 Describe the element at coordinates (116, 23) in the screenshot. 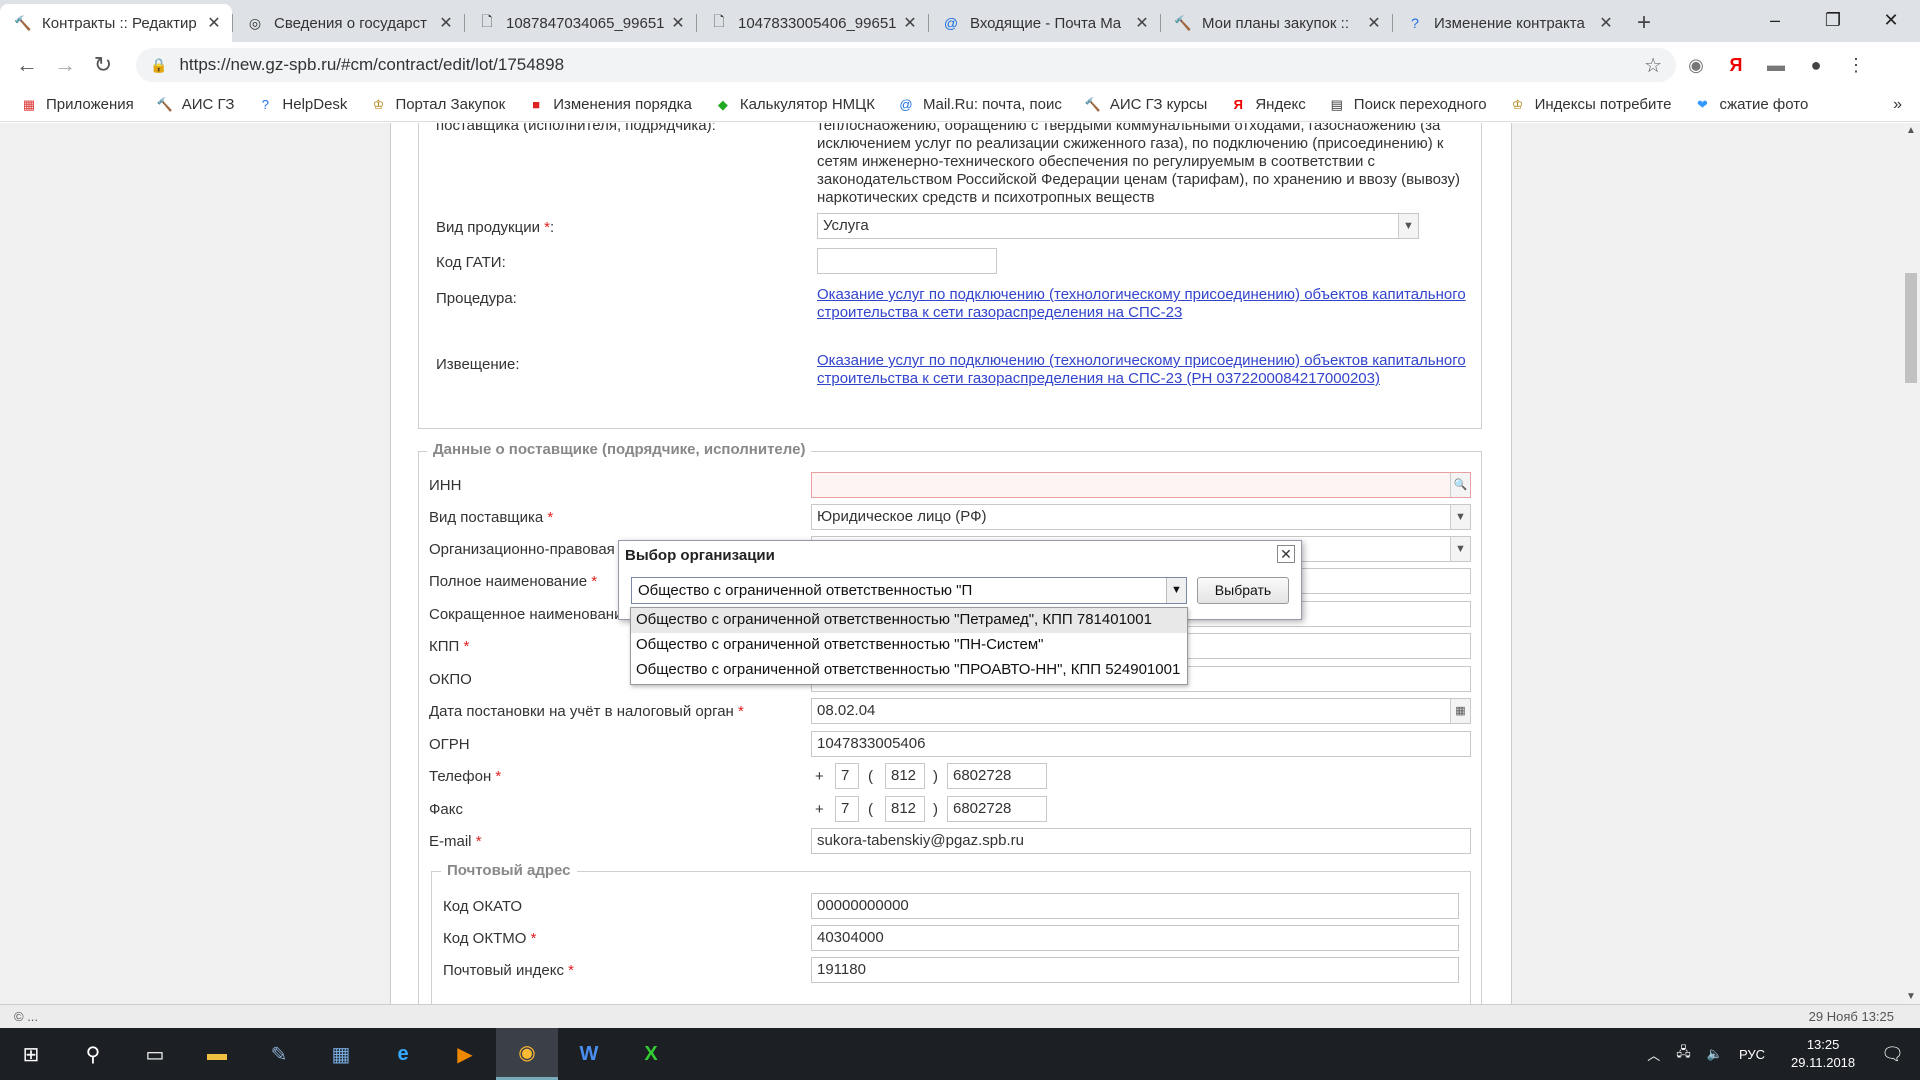

I see `tab-contracts: 🔨 Контракты :: Редактир ✕` at that location.